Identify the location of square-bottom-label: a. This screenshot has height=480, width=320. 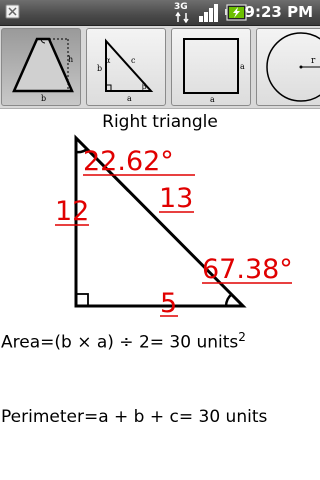
(212, 99).